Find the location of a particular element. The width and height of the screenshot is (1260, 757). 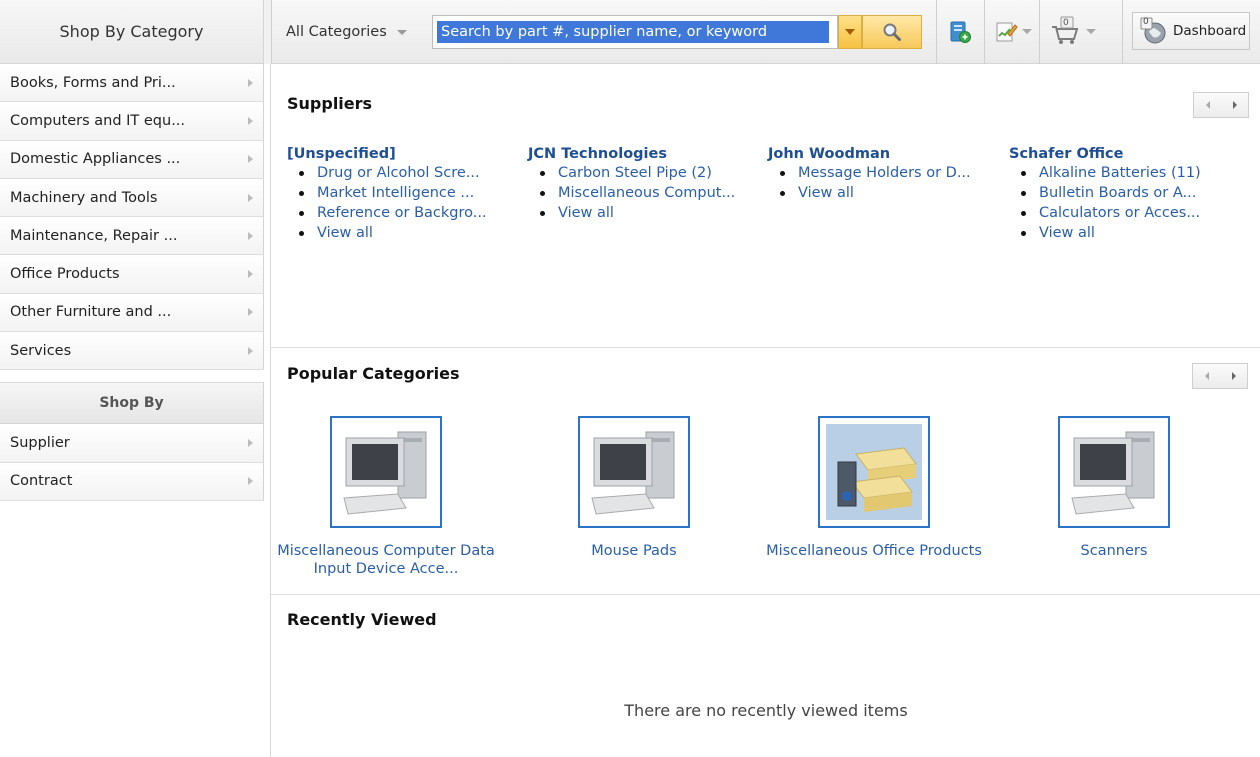

shop-by-category-header: Shop By Category is located at coordinates (132, 32).